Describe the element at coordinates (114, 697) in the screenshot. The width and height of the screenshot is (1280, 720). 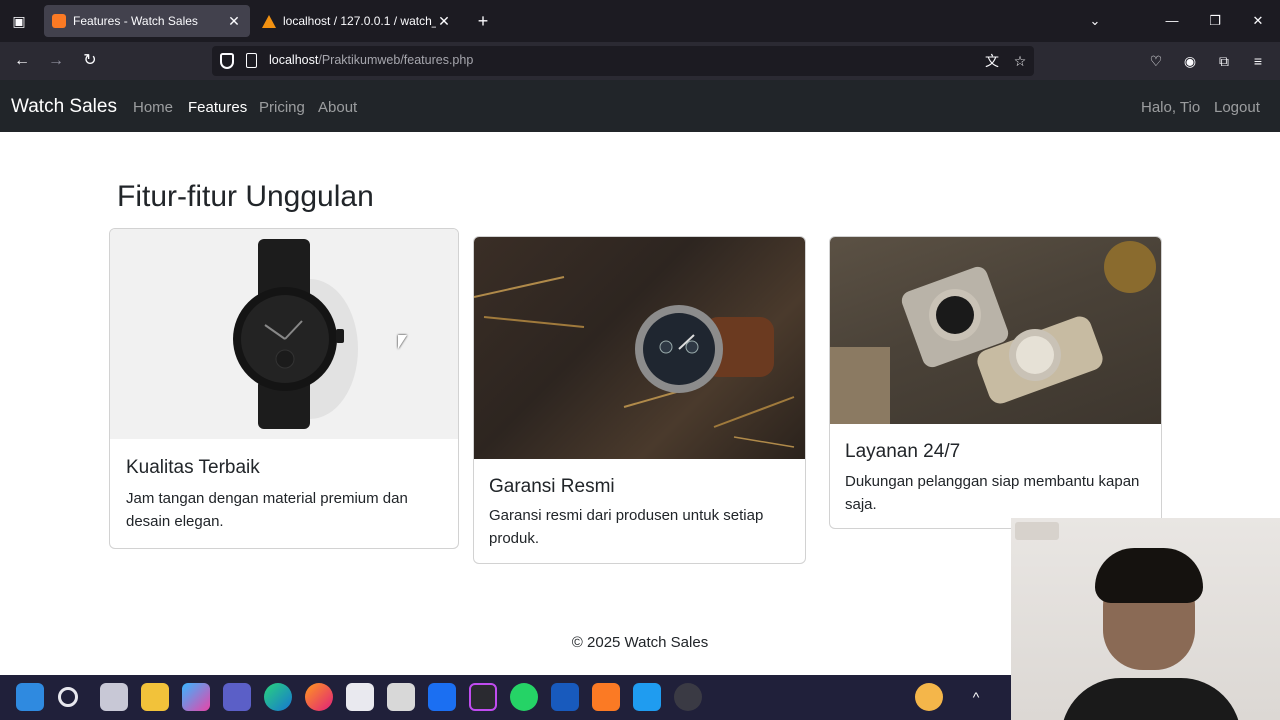
I see `task-view-icon` at that location.